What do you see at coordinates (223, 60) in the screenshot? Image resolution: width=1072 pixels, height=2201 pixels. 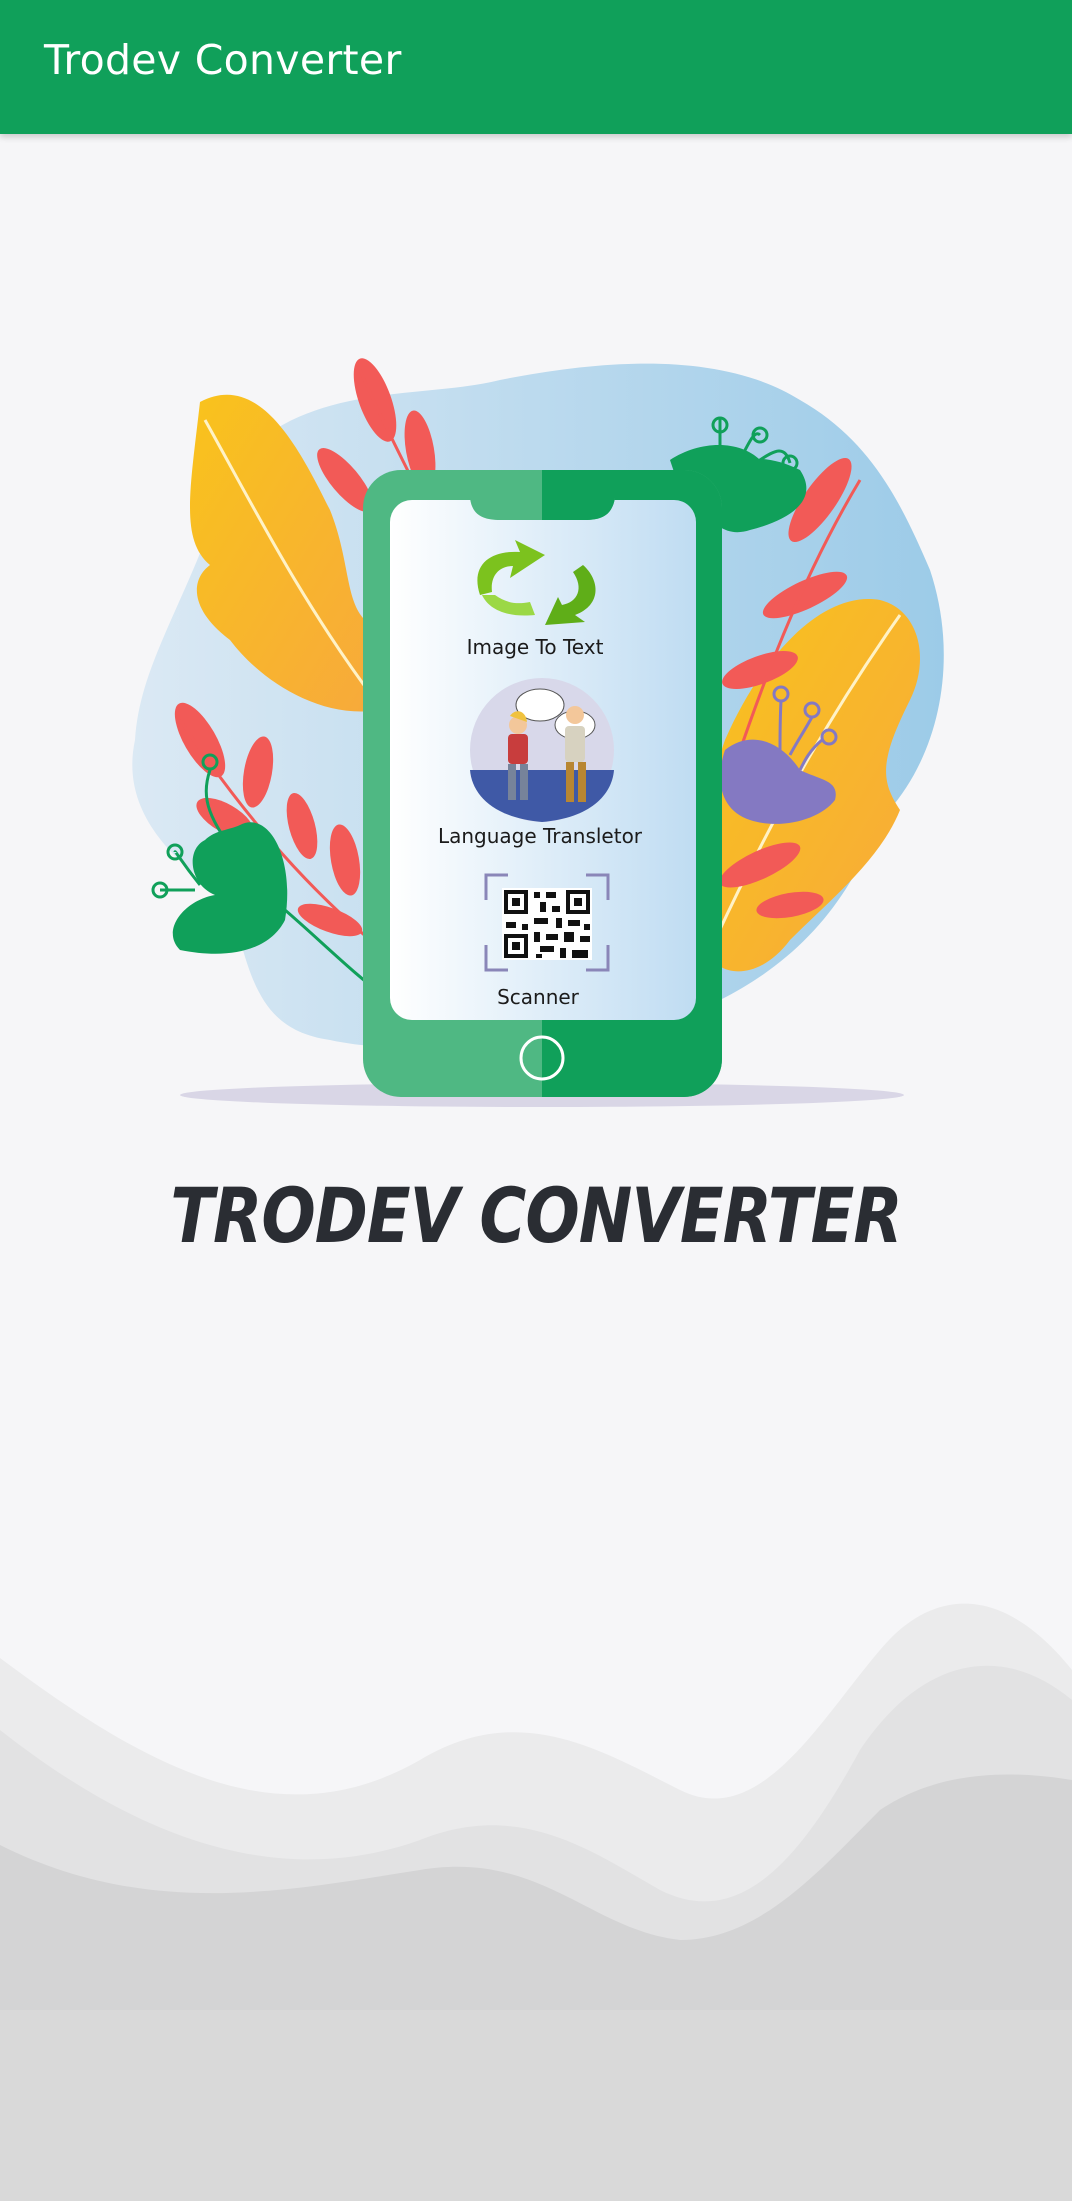 I see `app-title: Trodev Converter` at bounding box center [223, 60].